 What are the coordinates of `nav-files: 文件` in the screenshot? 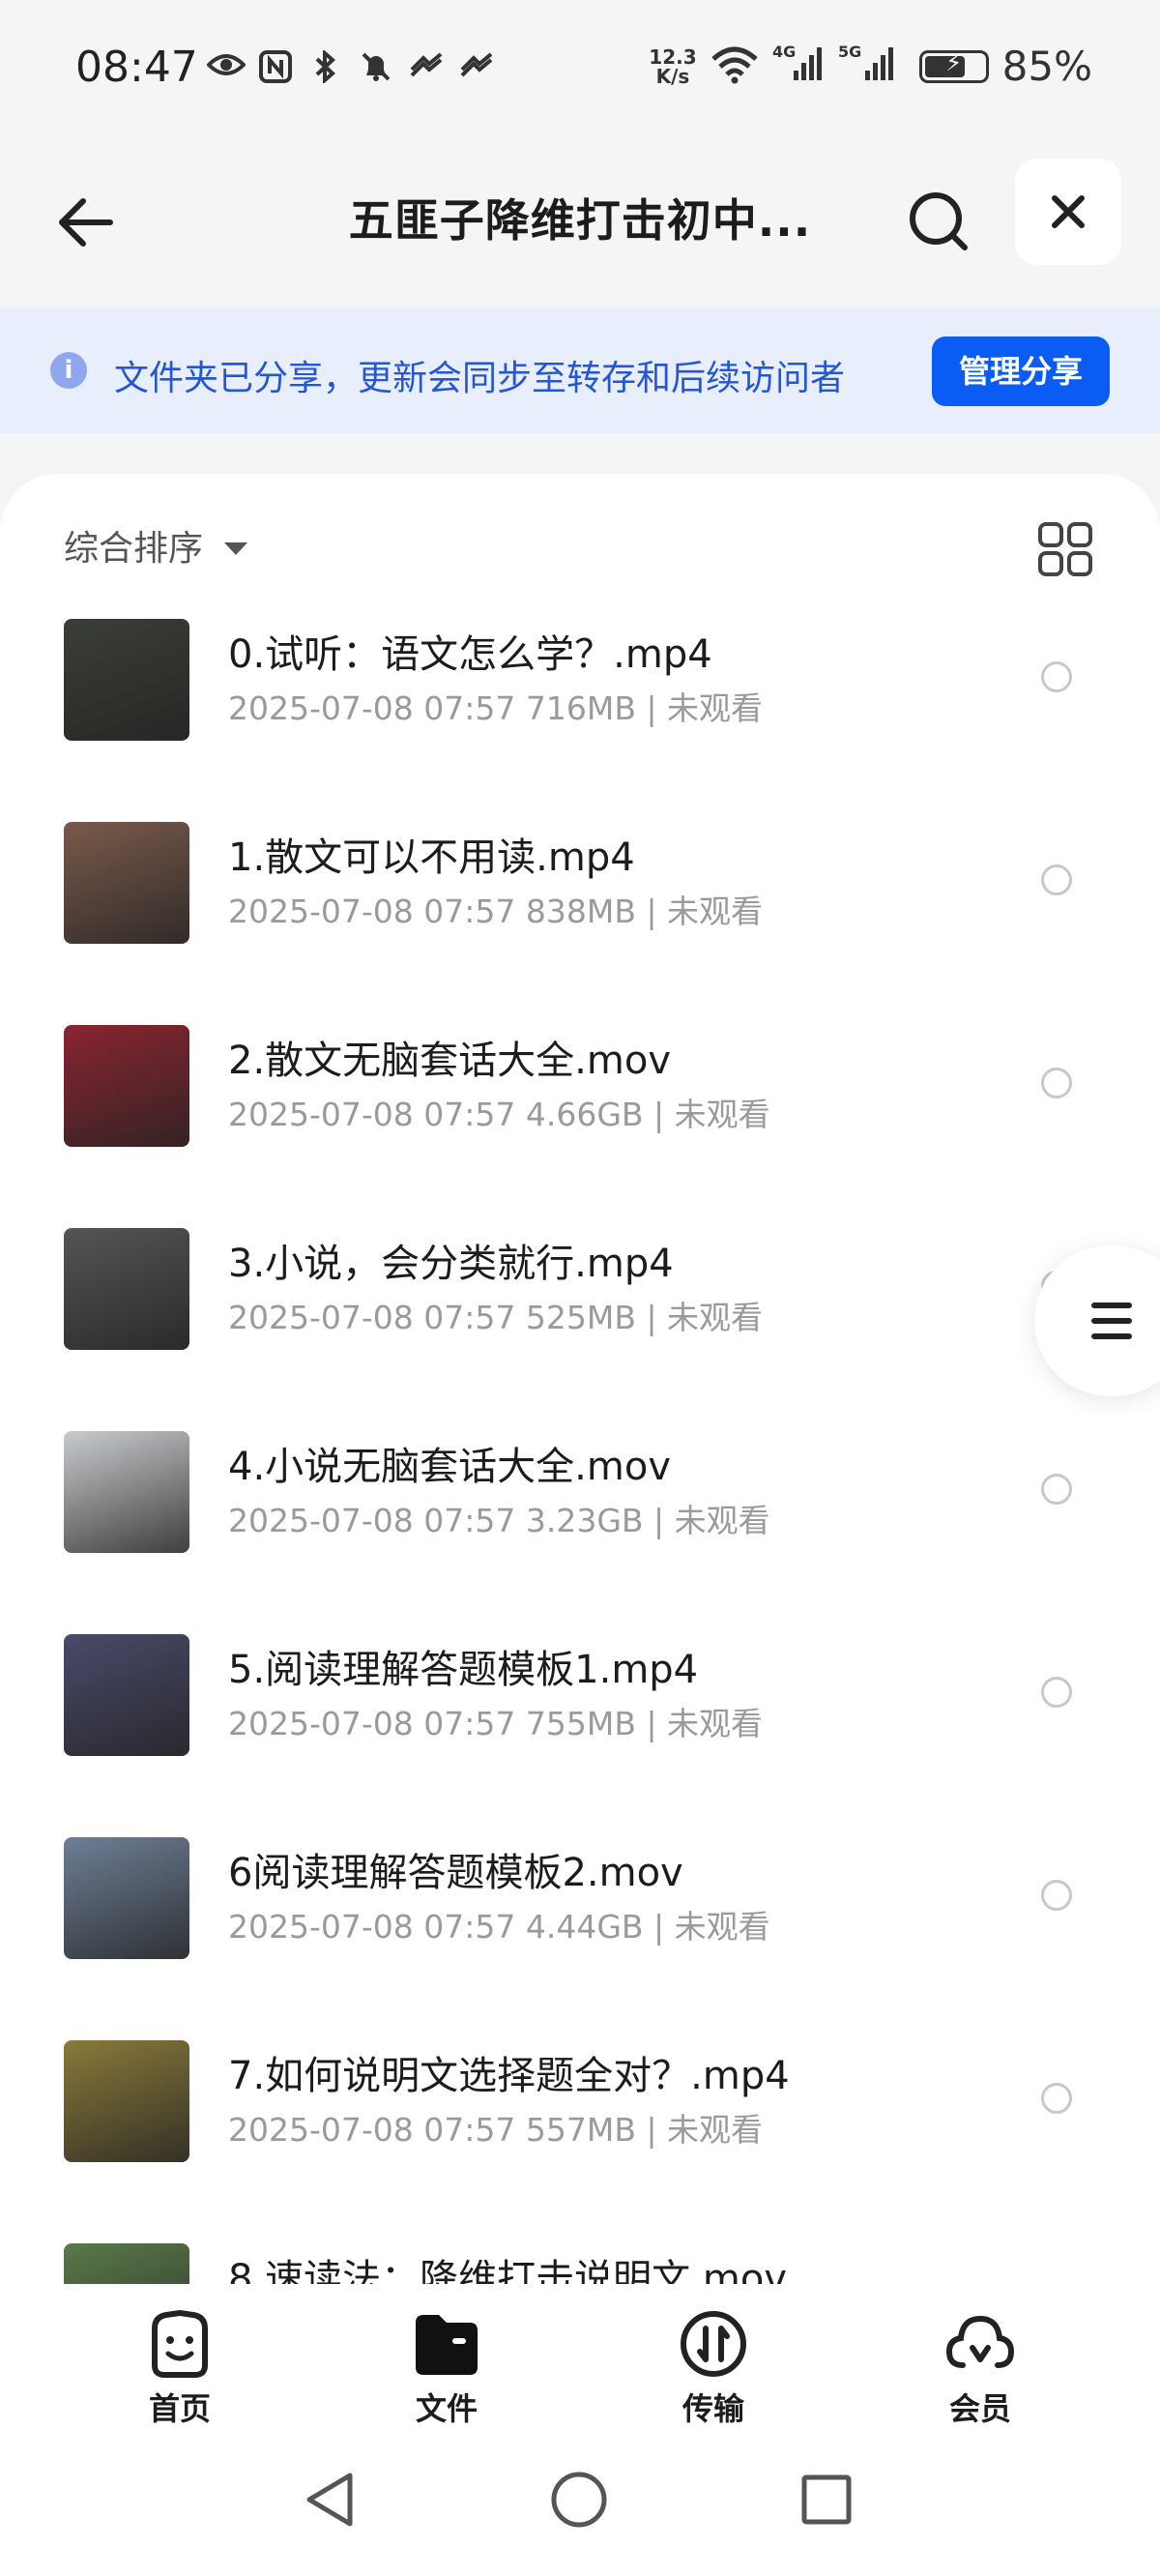 It's located at (447, 2368).